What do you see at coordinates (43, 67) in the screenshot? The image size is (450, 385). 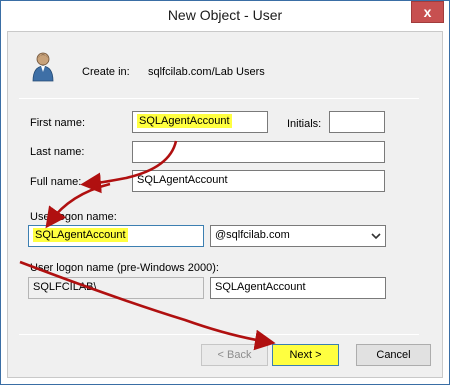 I see `user-icon` at bounding box center [43, 67].